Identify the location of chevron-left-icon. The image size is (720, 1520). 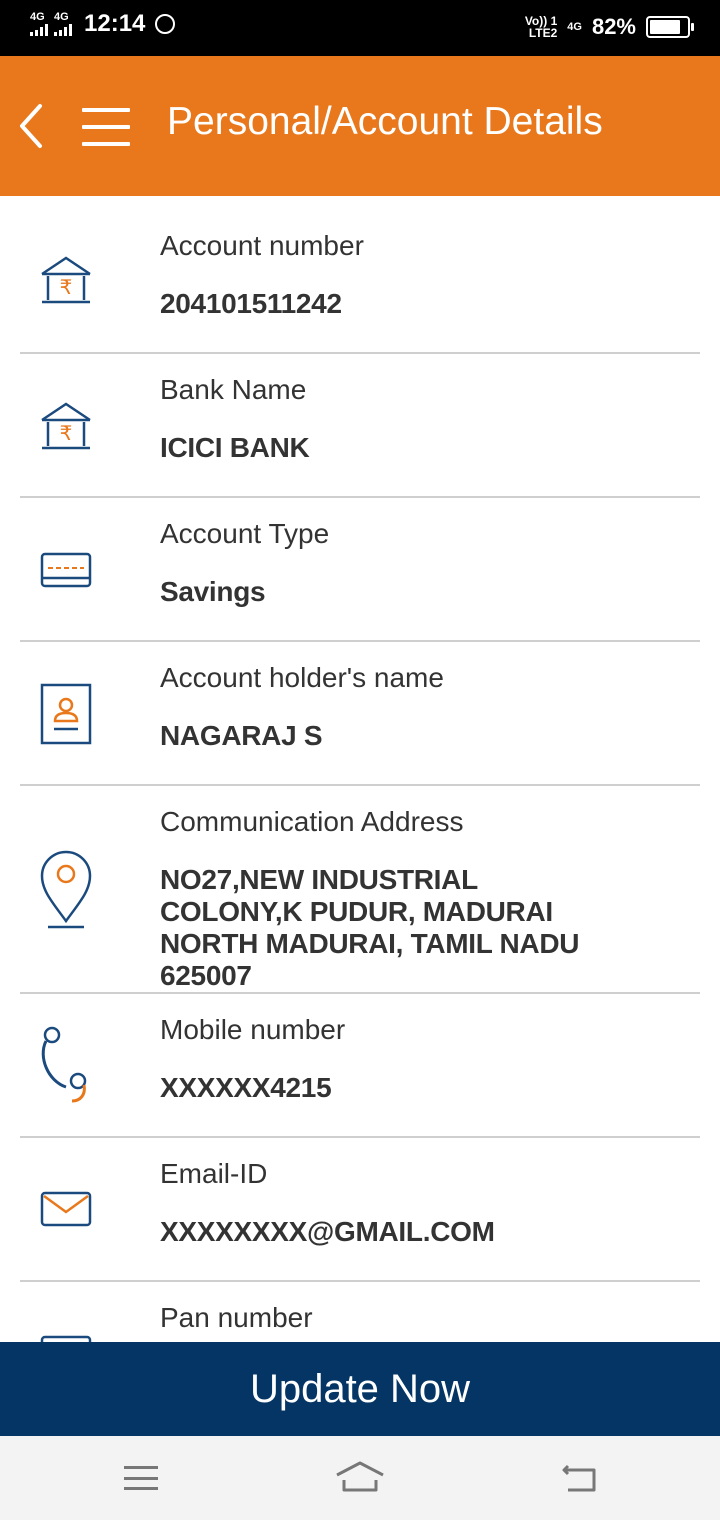
(31, 126).